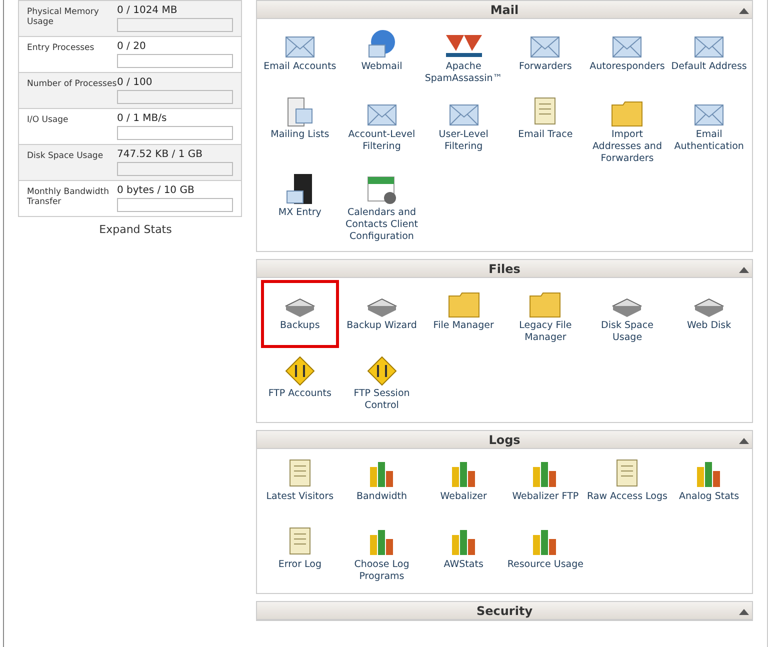 The width and height of the screenshot is (768, 647). What do you see at coordinates (381, 206) in the screenshot?
I see `feature-link: Calendars and Contacts Client Configuration` at bounding box center [381, 206].